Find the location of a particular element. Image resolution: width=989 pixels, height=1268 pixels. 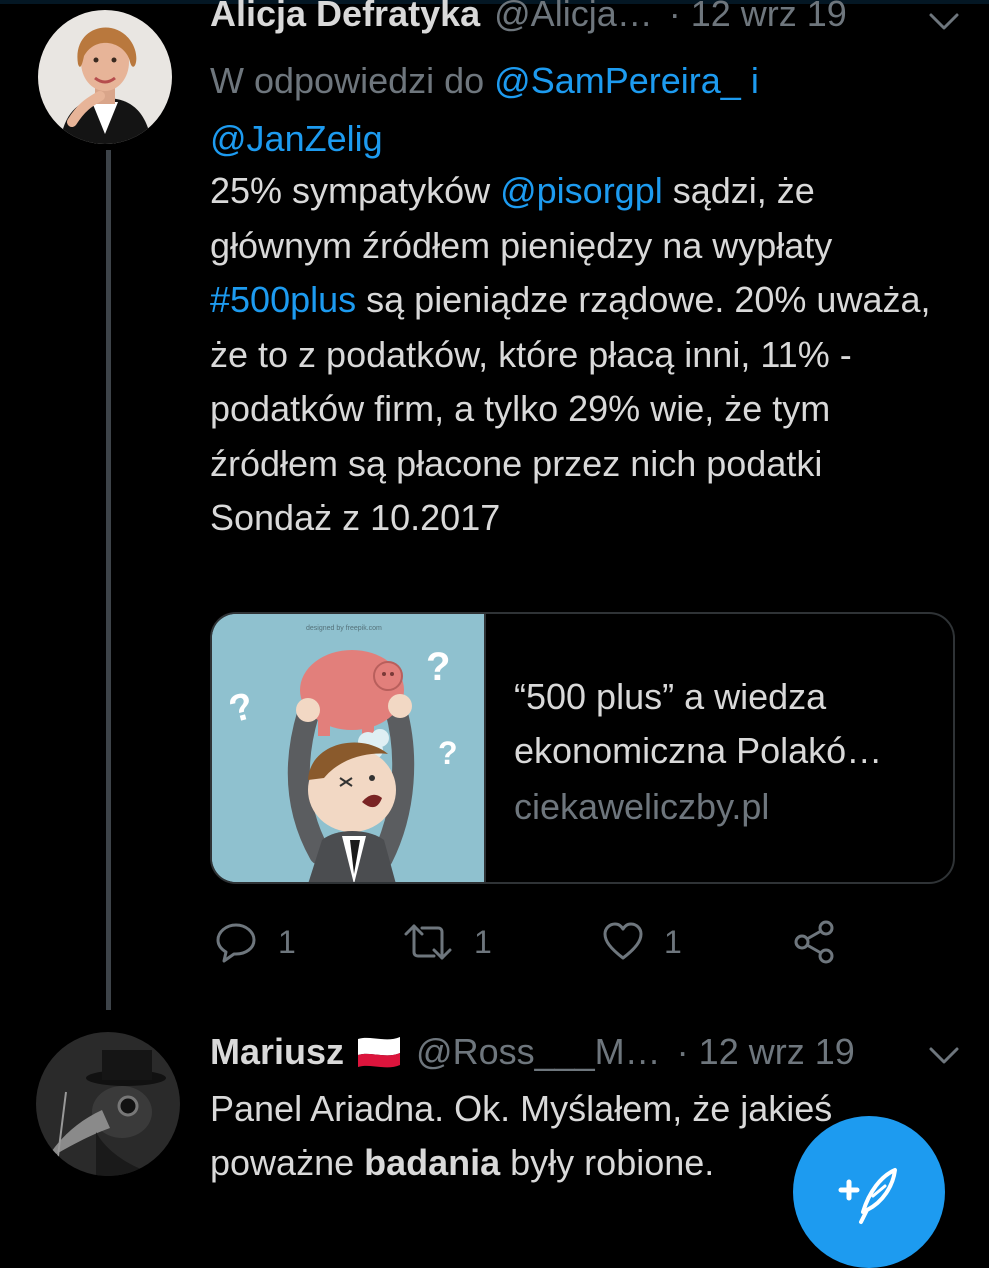

card-title-line: “500 plus” a wiedza is located at coordinates (670, 696).